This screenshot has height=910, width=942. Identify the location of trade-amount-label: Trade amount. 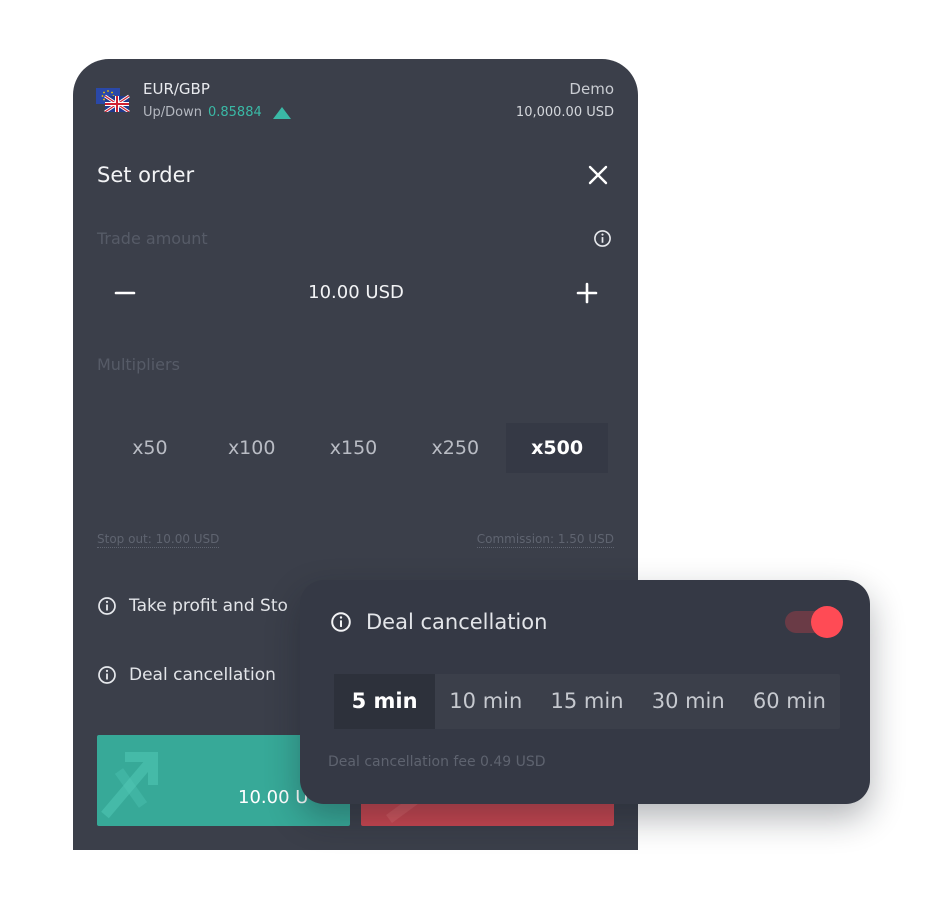
(152, 238).